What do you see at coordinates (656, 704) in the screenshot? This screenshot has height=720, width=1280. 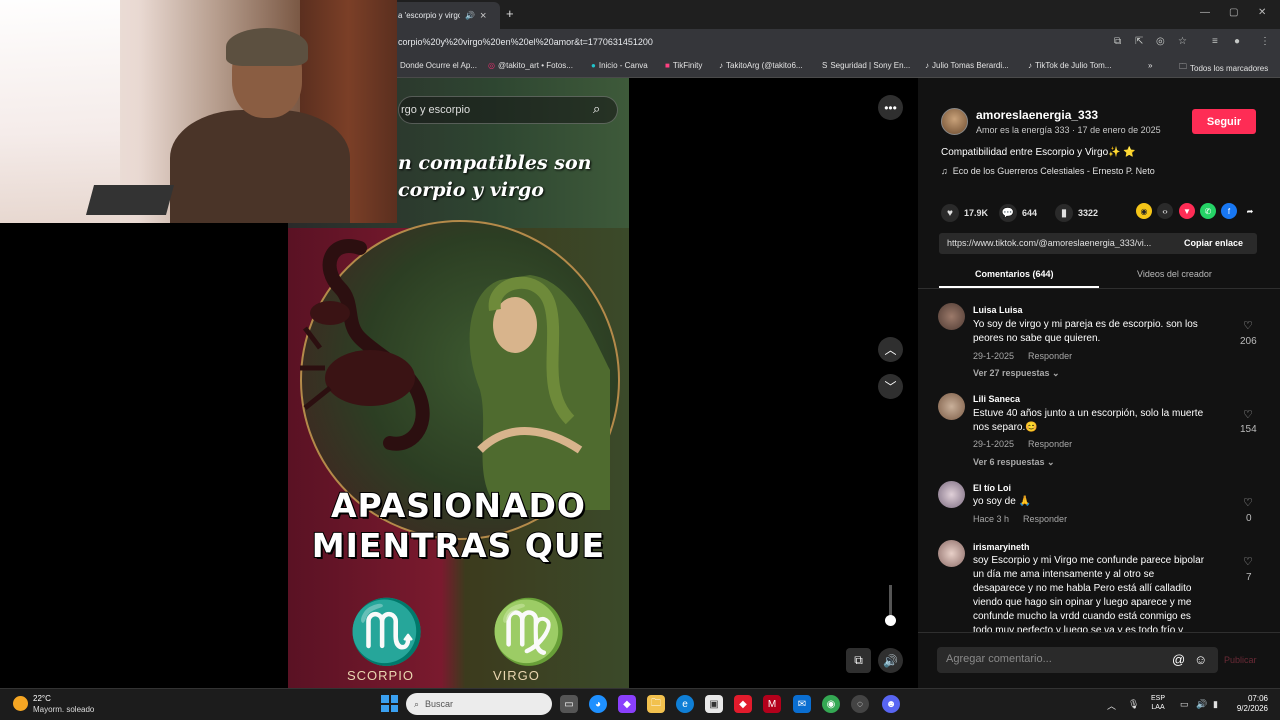 I see `file-explorer-icon: 🗀` at bounding box center [656, 704].